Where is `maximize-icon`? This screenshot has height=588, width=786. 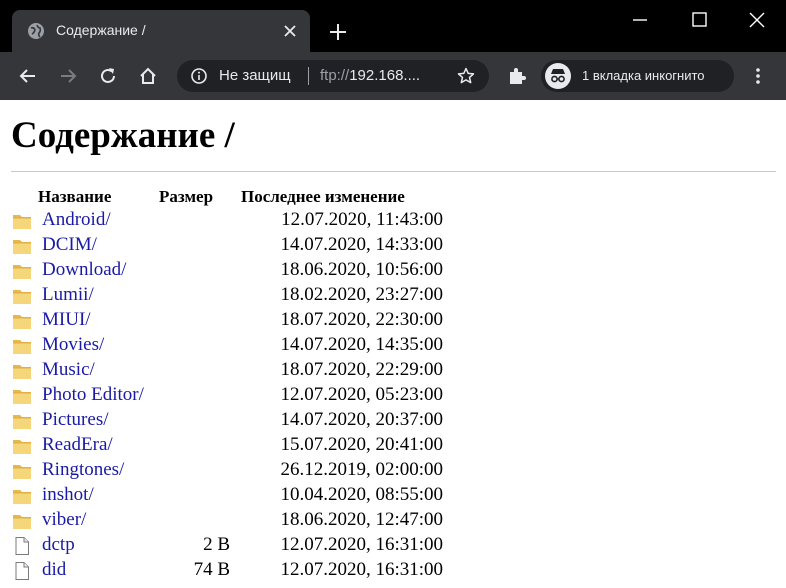
maximize-icon is located at coordinates (699, 19).